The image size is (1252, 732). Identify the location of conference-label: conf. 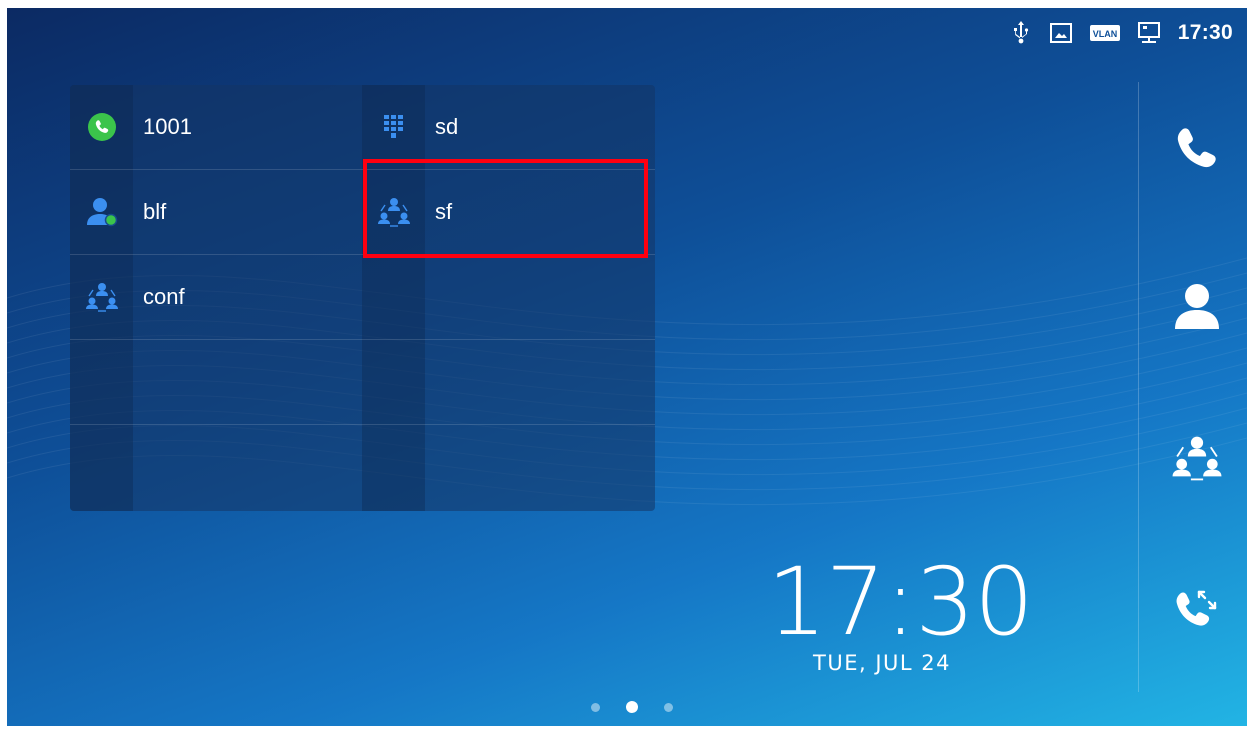
(164, 296).